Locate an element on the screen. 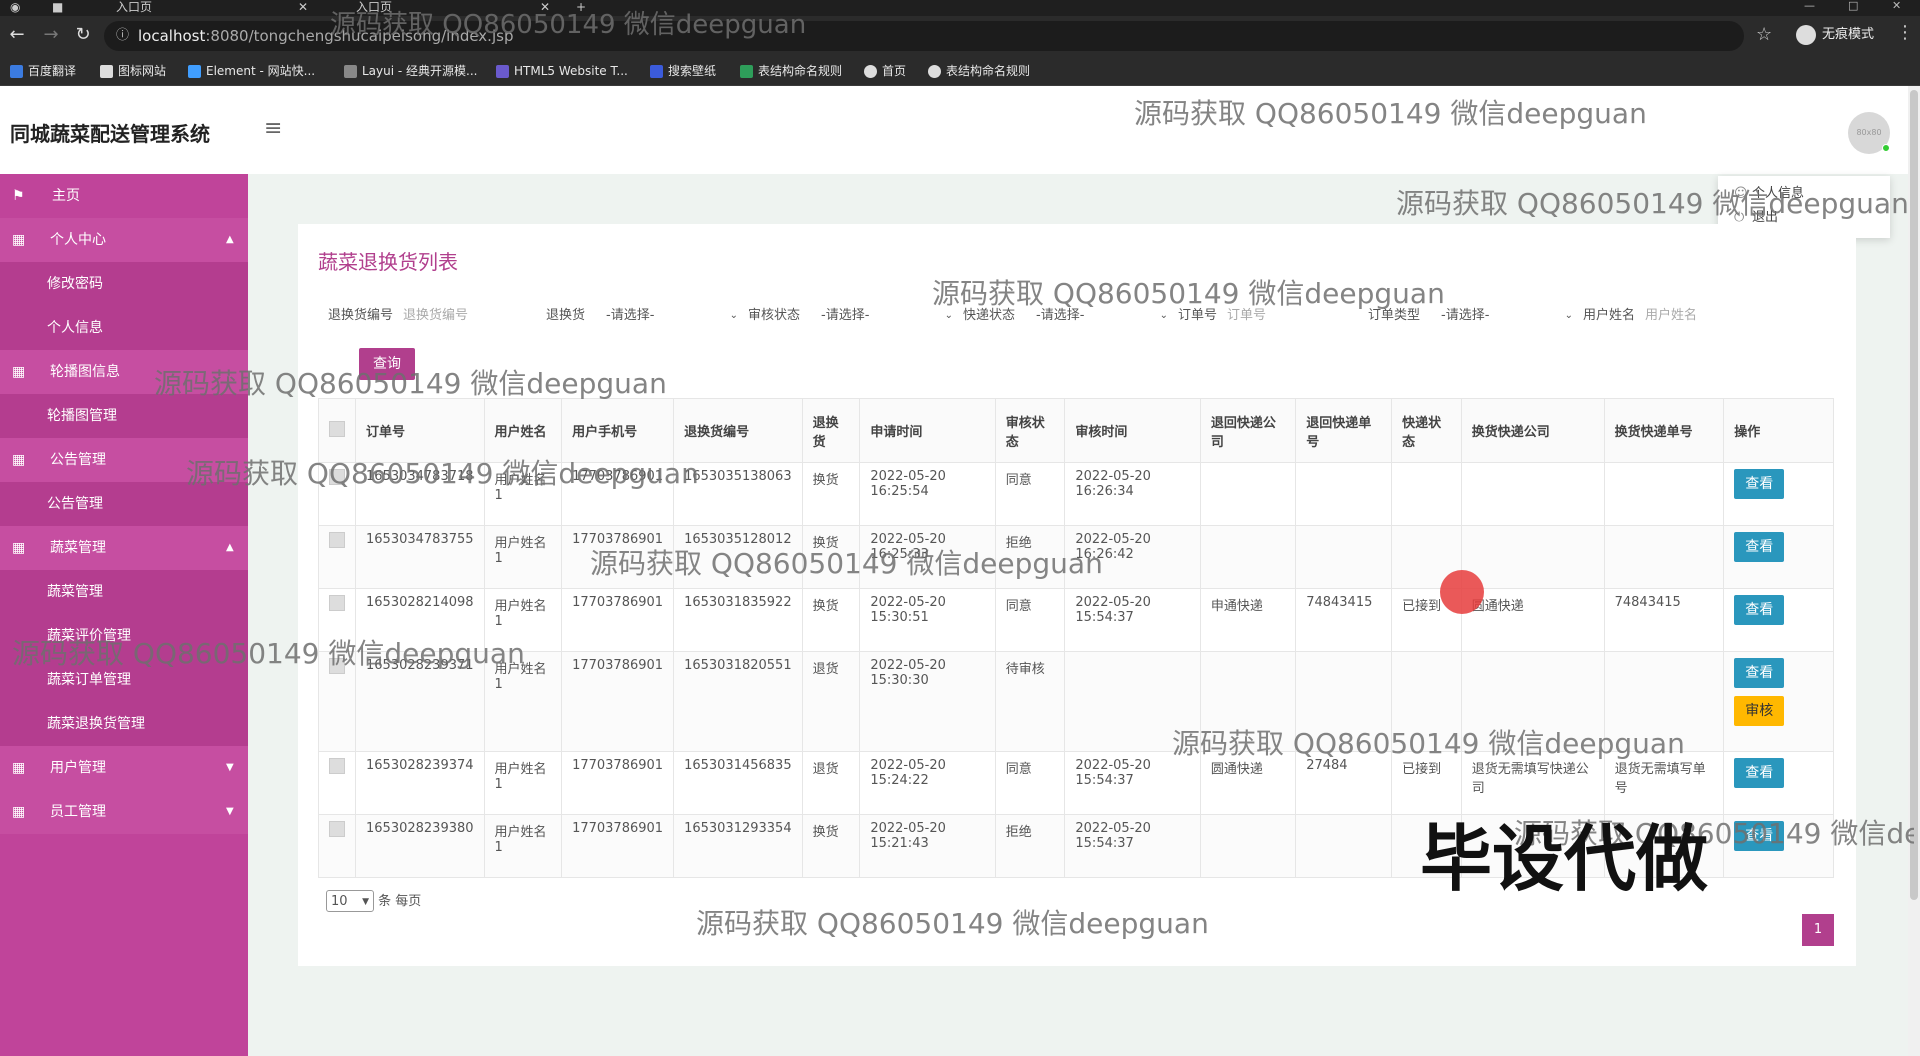 This screenshot has height=1056, width=1920. cell-audit-status: 同意 is located at coordinates (1030, 620).